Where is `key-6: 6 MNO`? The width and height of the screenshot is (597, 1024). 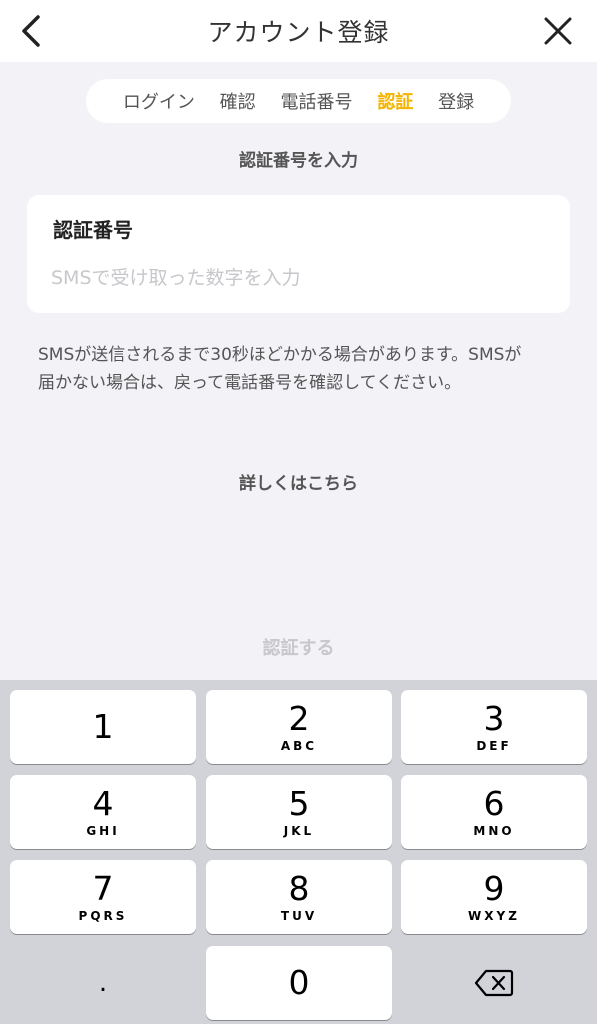
key-6: 6 MNO is located at coordinates (494, 812).